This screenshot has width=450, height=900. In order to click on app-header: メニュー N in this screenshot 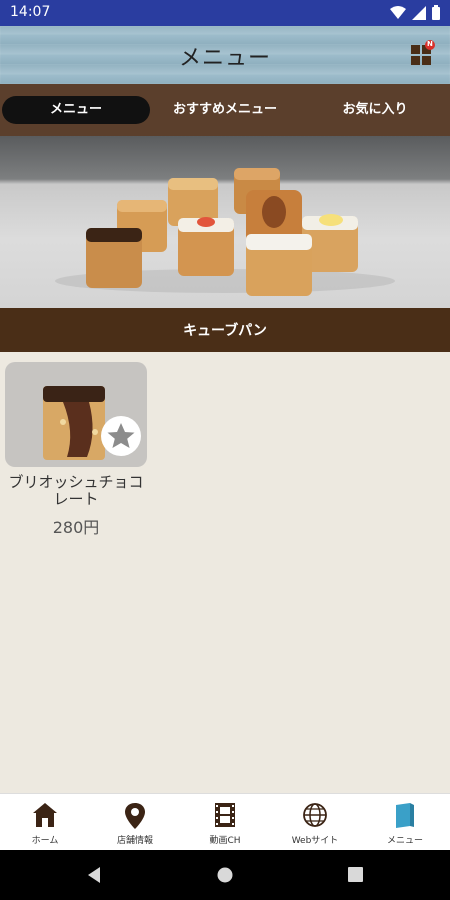, I will do `click(225, 55)`.